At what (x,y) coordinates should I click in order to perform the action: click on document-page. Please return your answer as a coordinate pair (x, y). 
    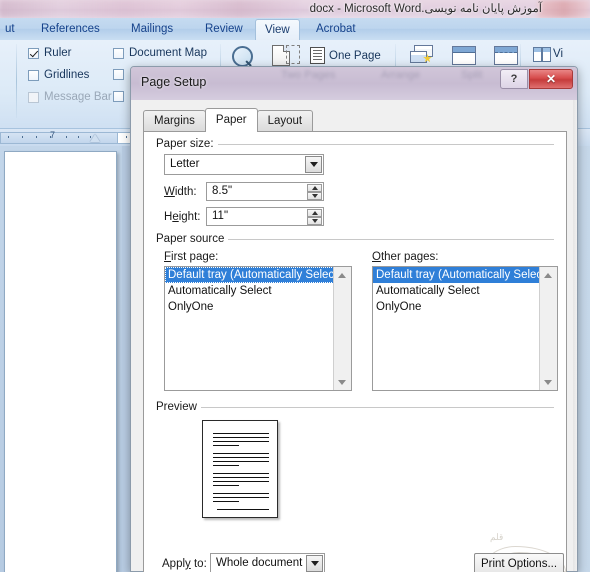
    Looking at the image, I should click on (60, 361).